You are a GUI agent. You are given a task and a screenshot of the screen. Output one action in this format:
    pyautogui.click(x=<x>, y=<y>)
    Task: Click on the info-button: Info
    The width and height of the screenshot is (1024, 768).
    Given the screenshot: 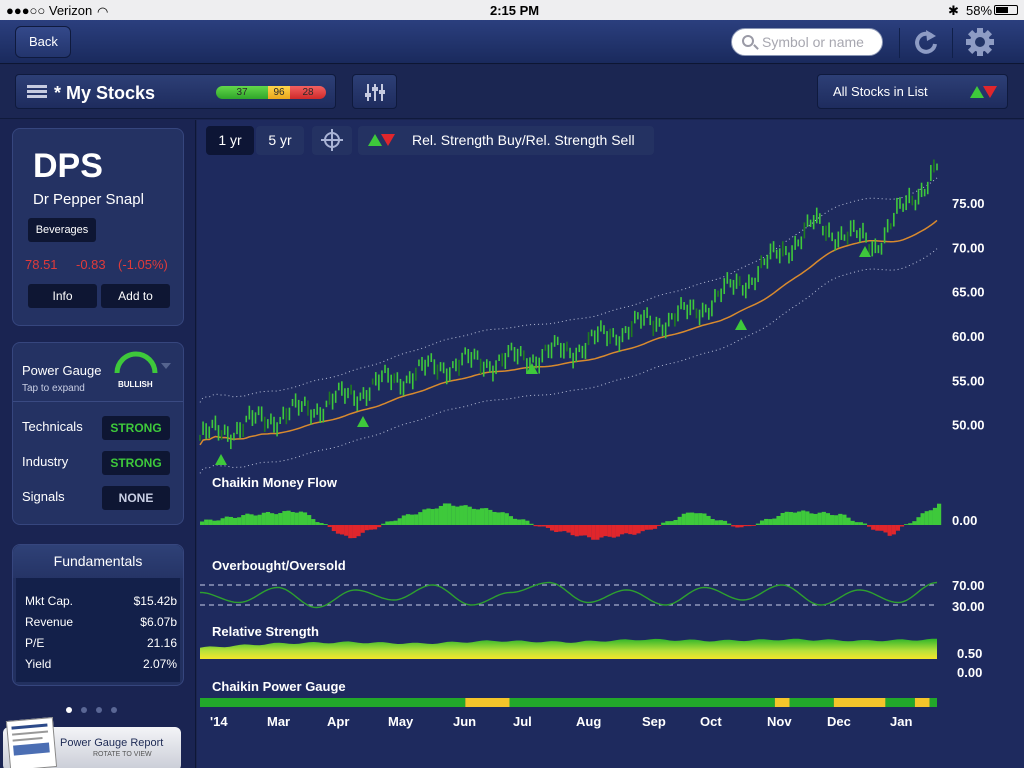 What is the action you would take?
    pyautogui.click(x=62, y=296)
    